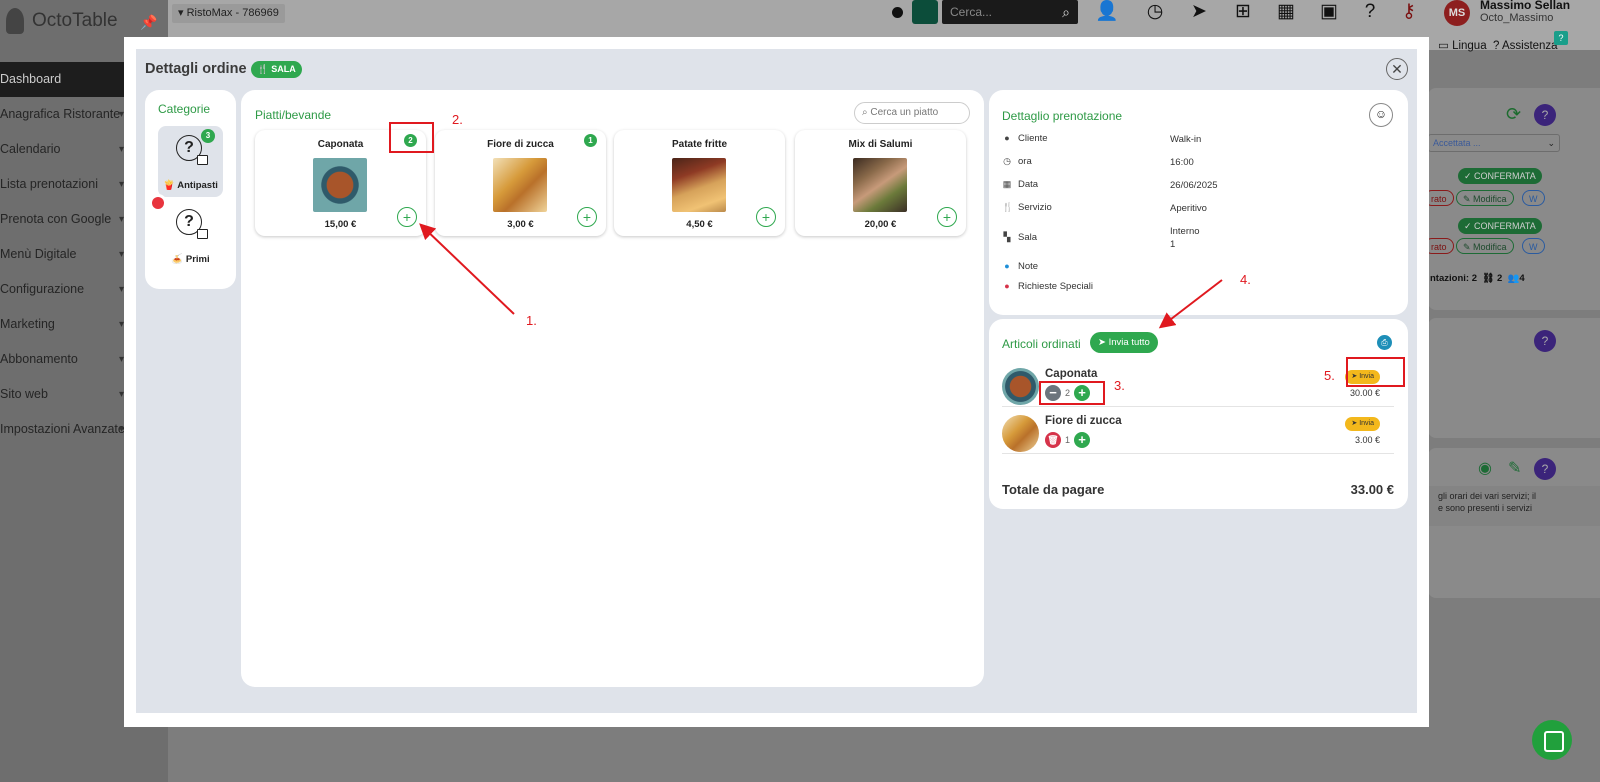 The image size is (1600, 782). What do you see at coordinates (197, 259) in the screenshot?
I see `category-label-text: Primi` at bounding box center [197, 259].